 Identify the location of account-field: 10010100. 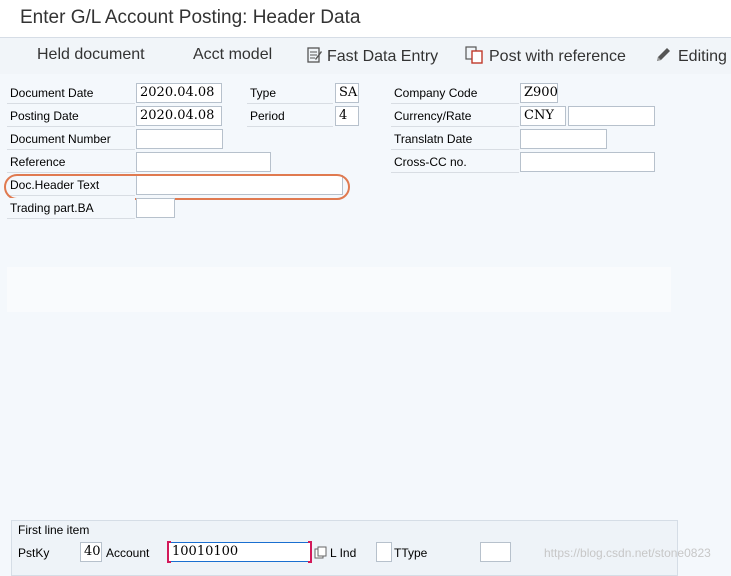
(239, 552).